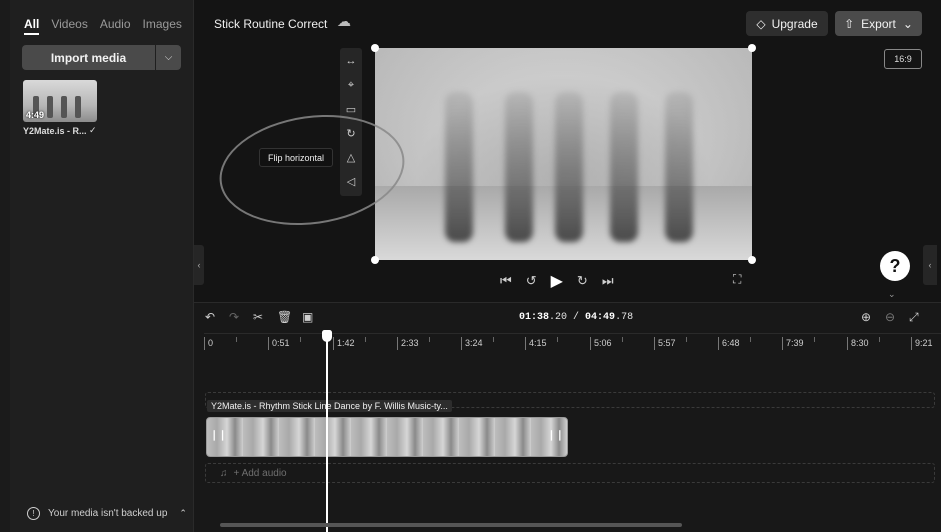  I want to click on timecode: 01:38.20 / 04:49.78, so click(576, 317).